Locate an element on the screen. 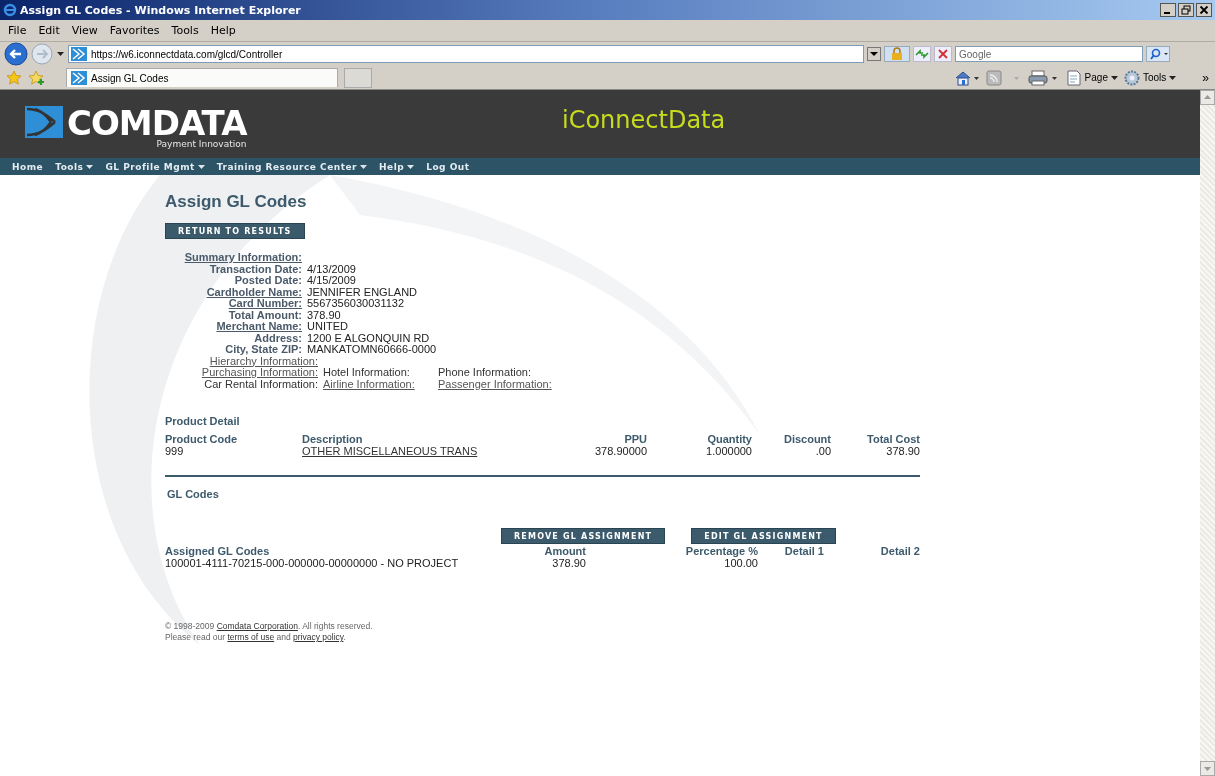 This screenshot has height=776, width=1215. window-title: Assign GL Codes - Windows Internet Explorer is located at coordinates (161, 10).